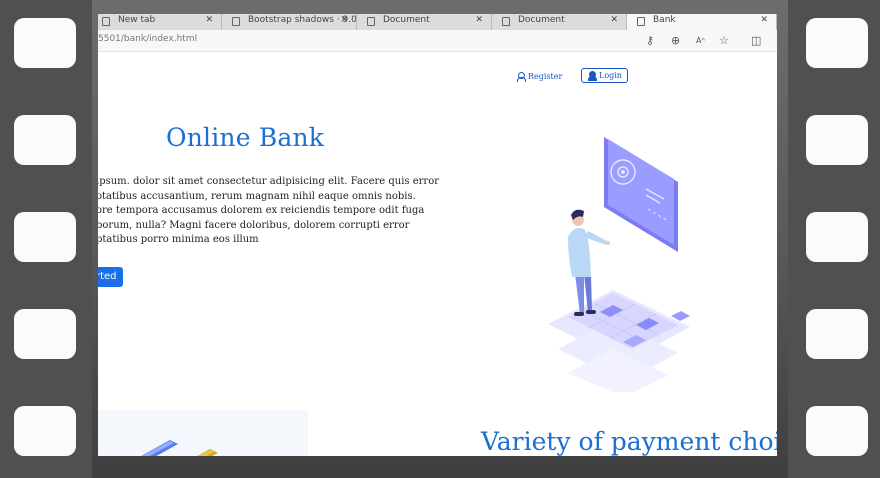 The height and width of the screenshot is (478, 880). What do you see at coordinates (619, 264) in the screenshot?
I see `digital-banking-illustration` at bounding box center [619, 264].